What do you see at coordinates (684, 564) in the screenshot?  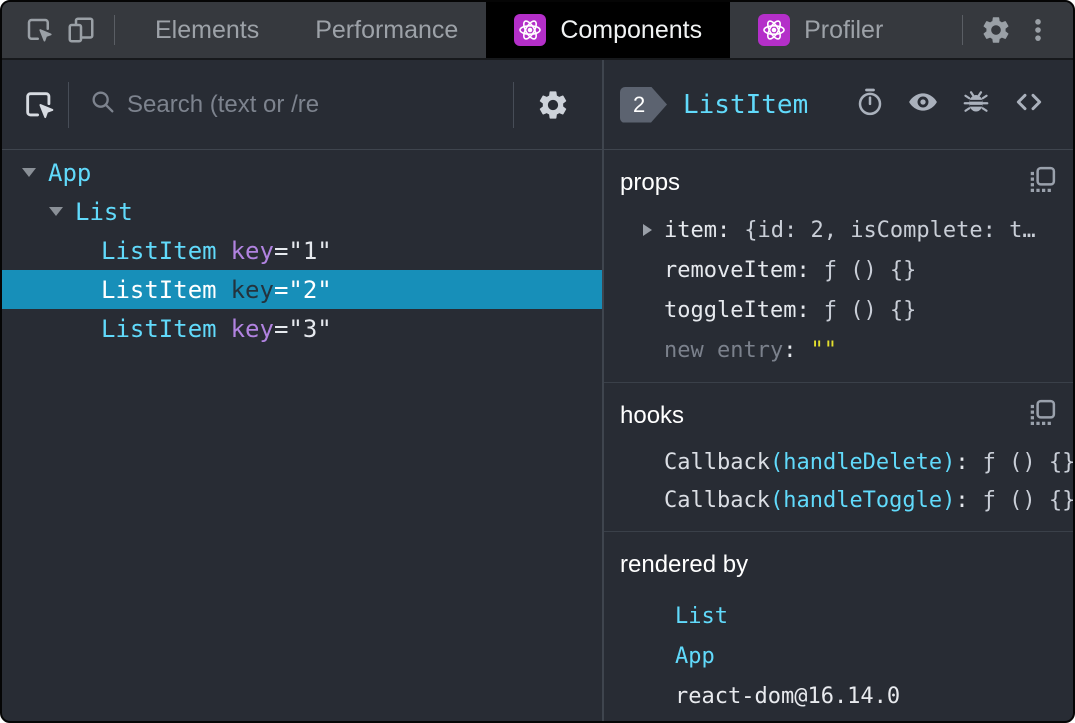 I see `section-title: rendered by` at bounding box center [684, 564].